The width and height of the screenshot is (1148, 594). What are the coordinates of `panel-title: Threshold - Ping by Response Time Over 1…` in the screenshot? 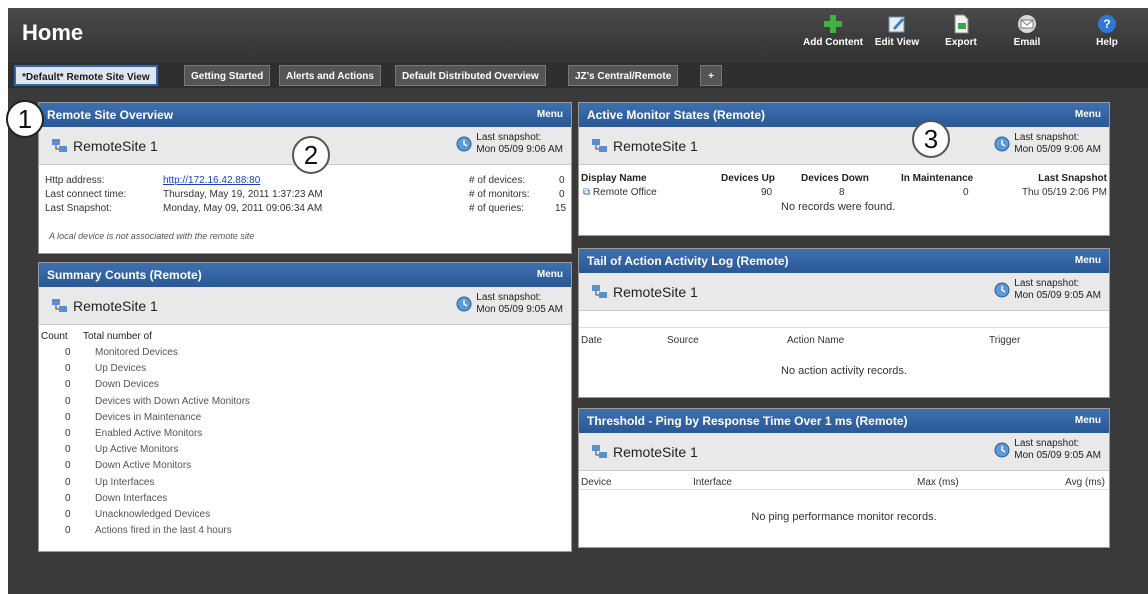 It's located at (747, 421).